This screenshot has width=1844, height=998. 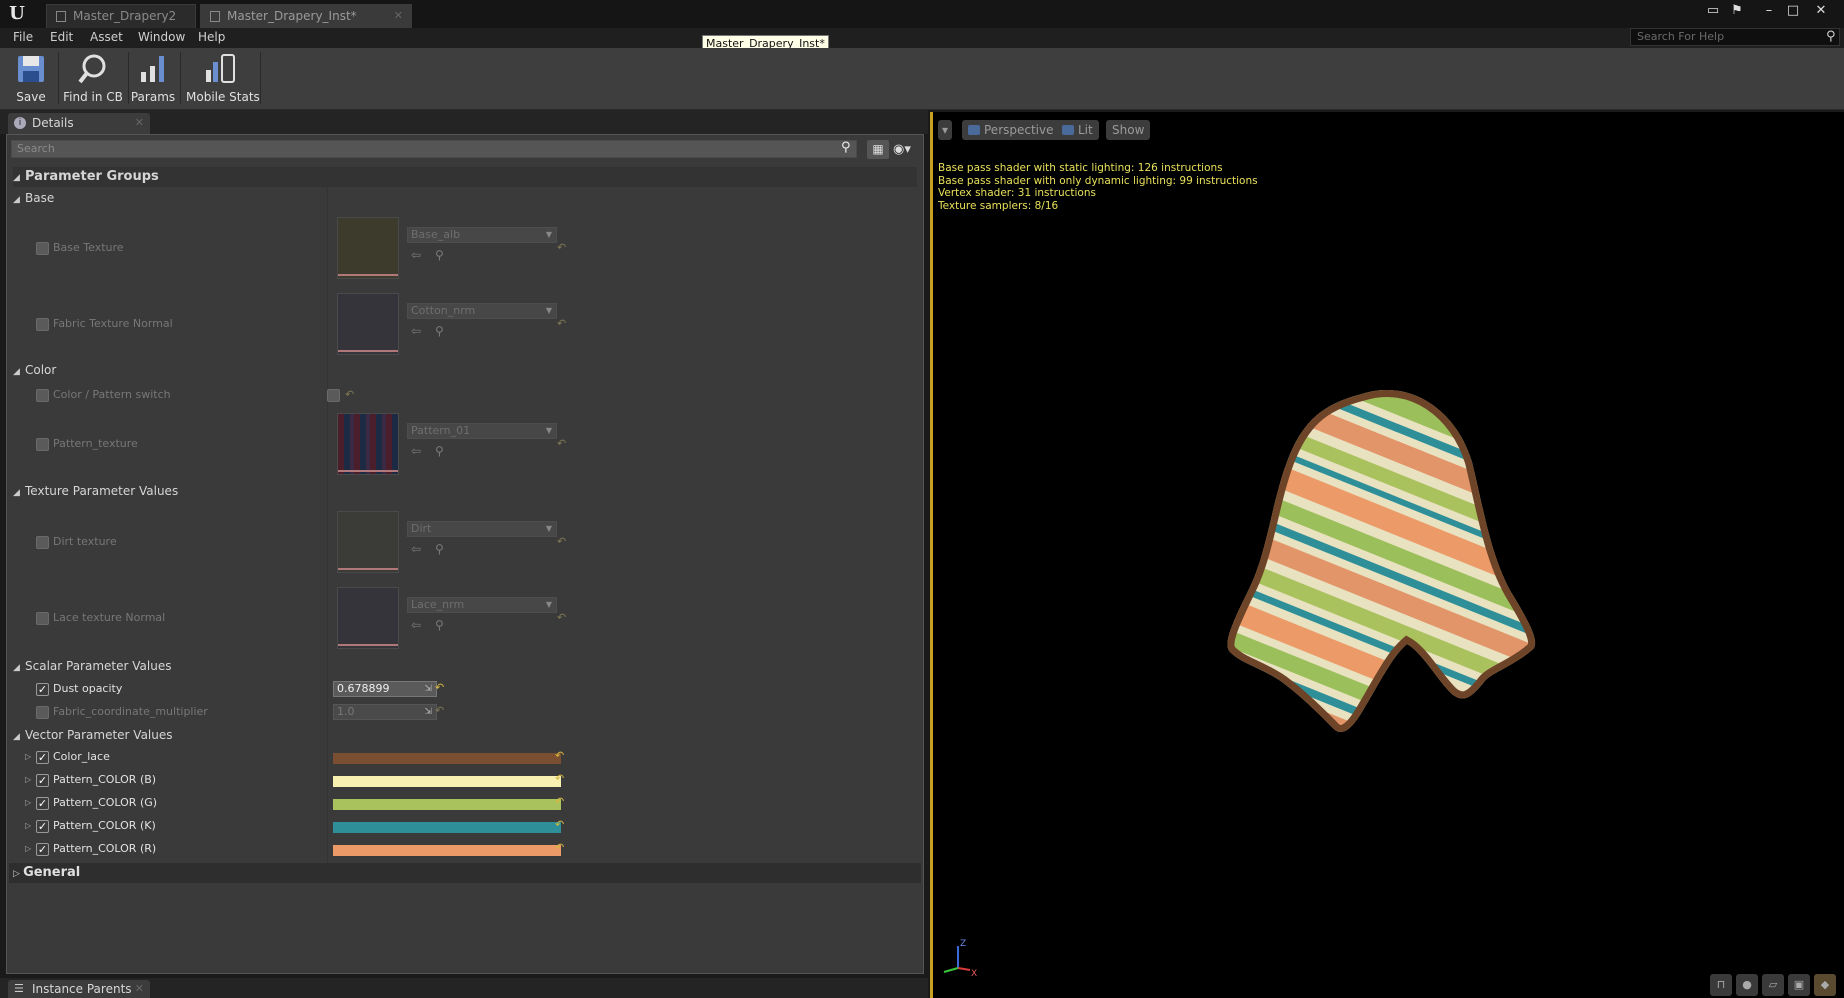 I want to click on show-button: Show, so click(x=1128, y=130).